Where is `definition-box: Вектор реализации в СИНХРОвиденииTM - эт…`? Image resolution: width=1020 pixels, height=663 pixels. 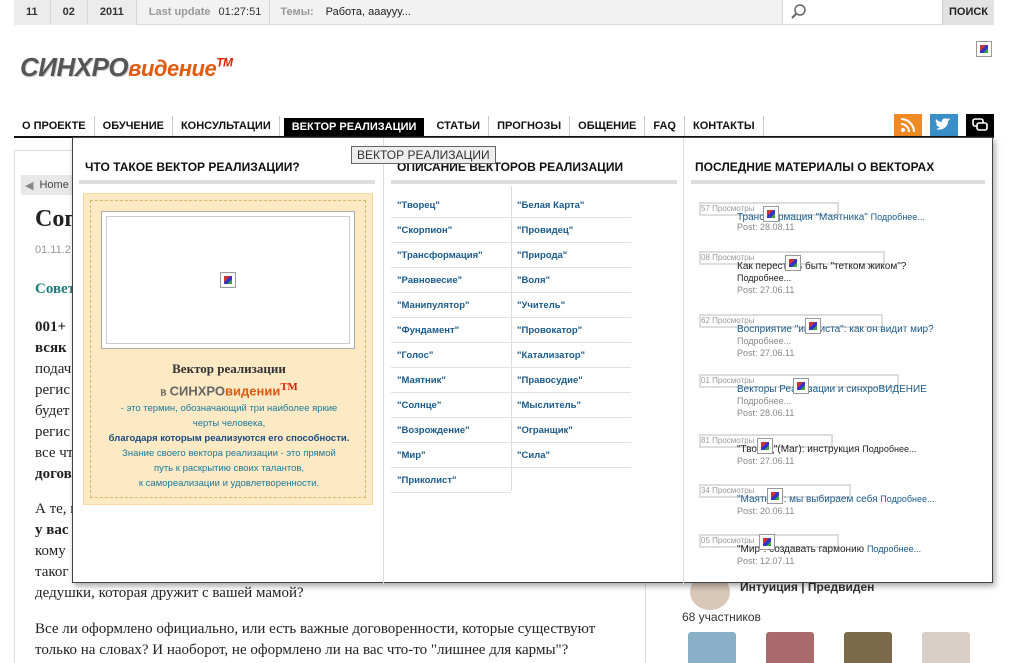 definition-box: Вектор реализации в СИНХРОвиденииTM - эт… is located at coordinates (228, 349).